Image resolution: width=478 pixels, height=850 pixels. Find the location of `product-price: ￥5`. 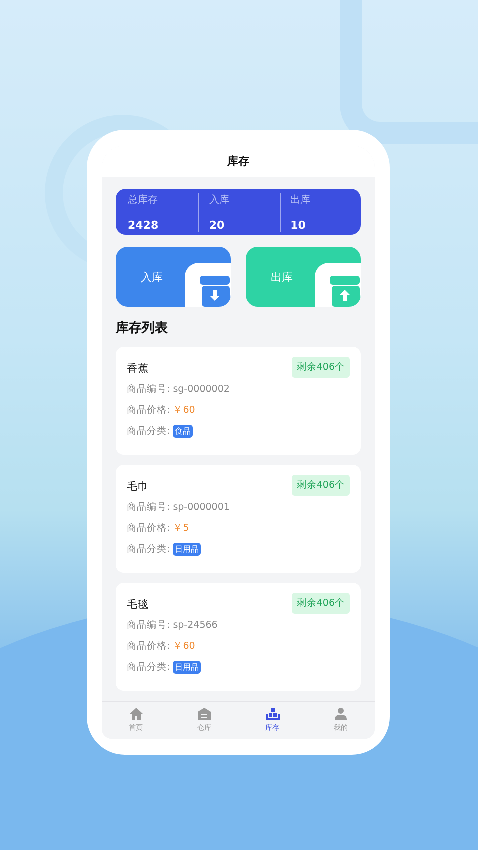

product-price: ￥5 is located at coordinates (181, 528).